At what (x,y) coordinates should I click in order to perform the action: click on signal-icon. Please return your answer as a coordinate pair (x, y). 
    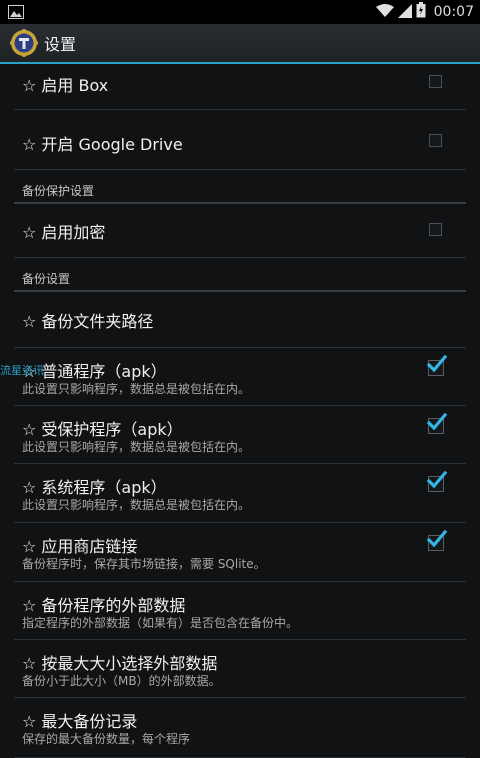
    Looking at the image, I should click on (404, 12).